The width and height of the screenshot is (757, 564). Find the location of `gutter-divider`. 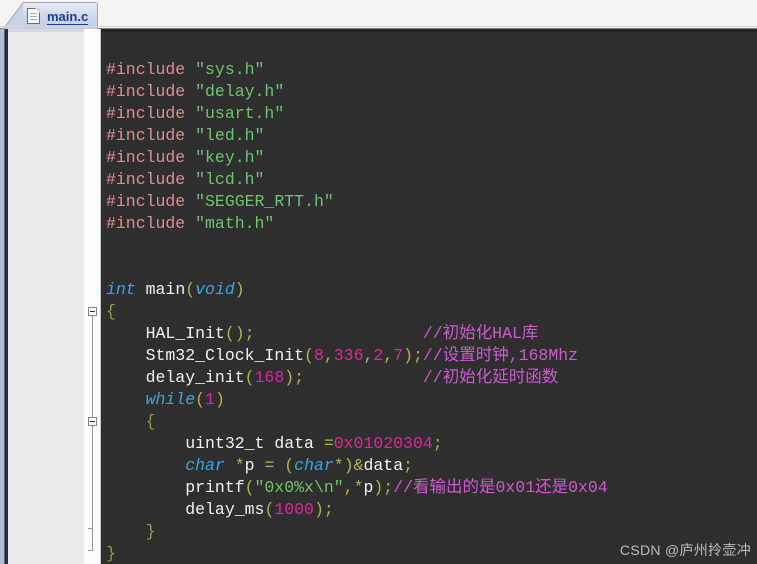

gutter-divider is located at coordinates (100, 296).